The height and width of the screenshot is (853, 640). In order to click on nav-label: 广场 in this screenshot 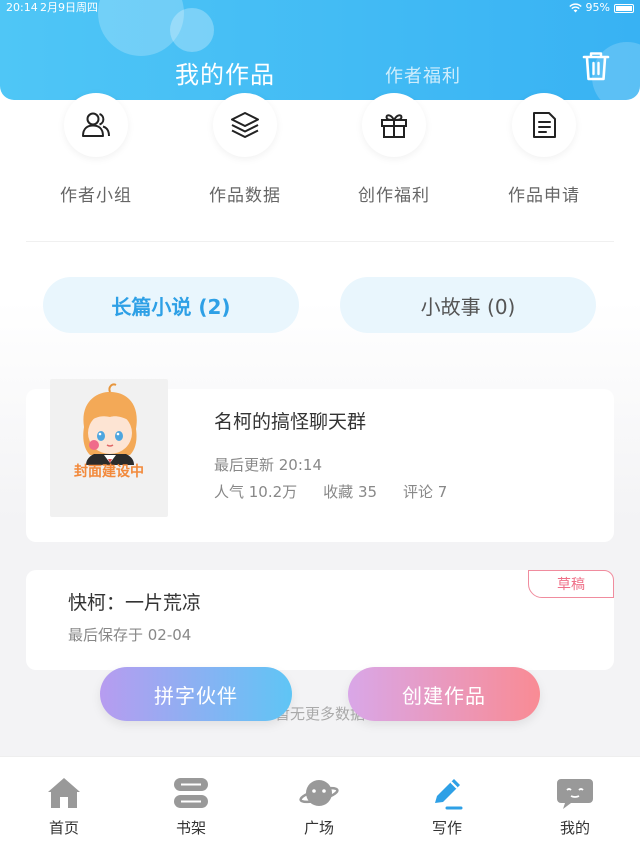, I will do `click(318, 828)`.